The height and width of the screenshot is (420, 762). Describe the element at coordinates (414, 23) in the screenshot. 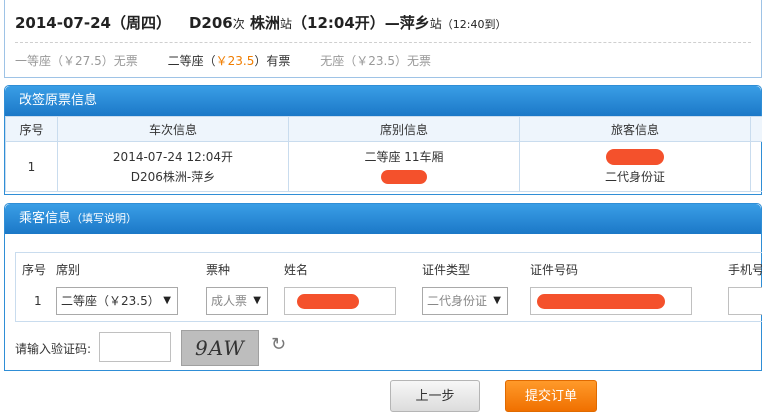

I see `to-station: 萍乡` at that location.